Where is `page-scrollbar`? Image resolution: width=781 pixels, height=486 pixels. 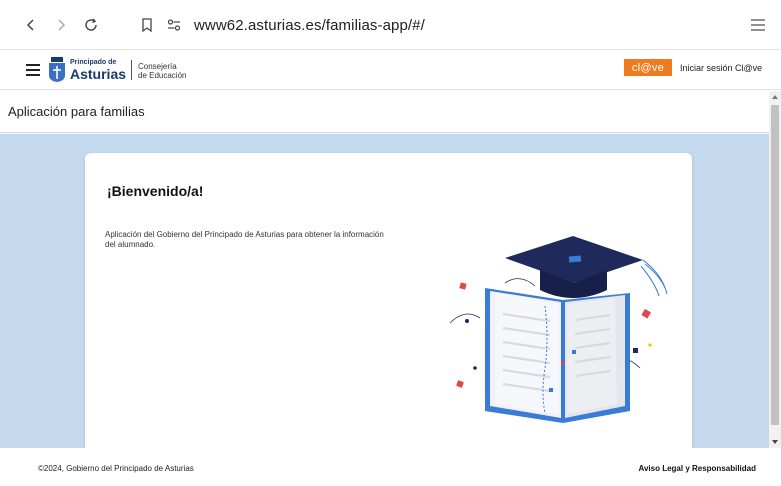 page-scrollbar is located at coordinates (775, 269).